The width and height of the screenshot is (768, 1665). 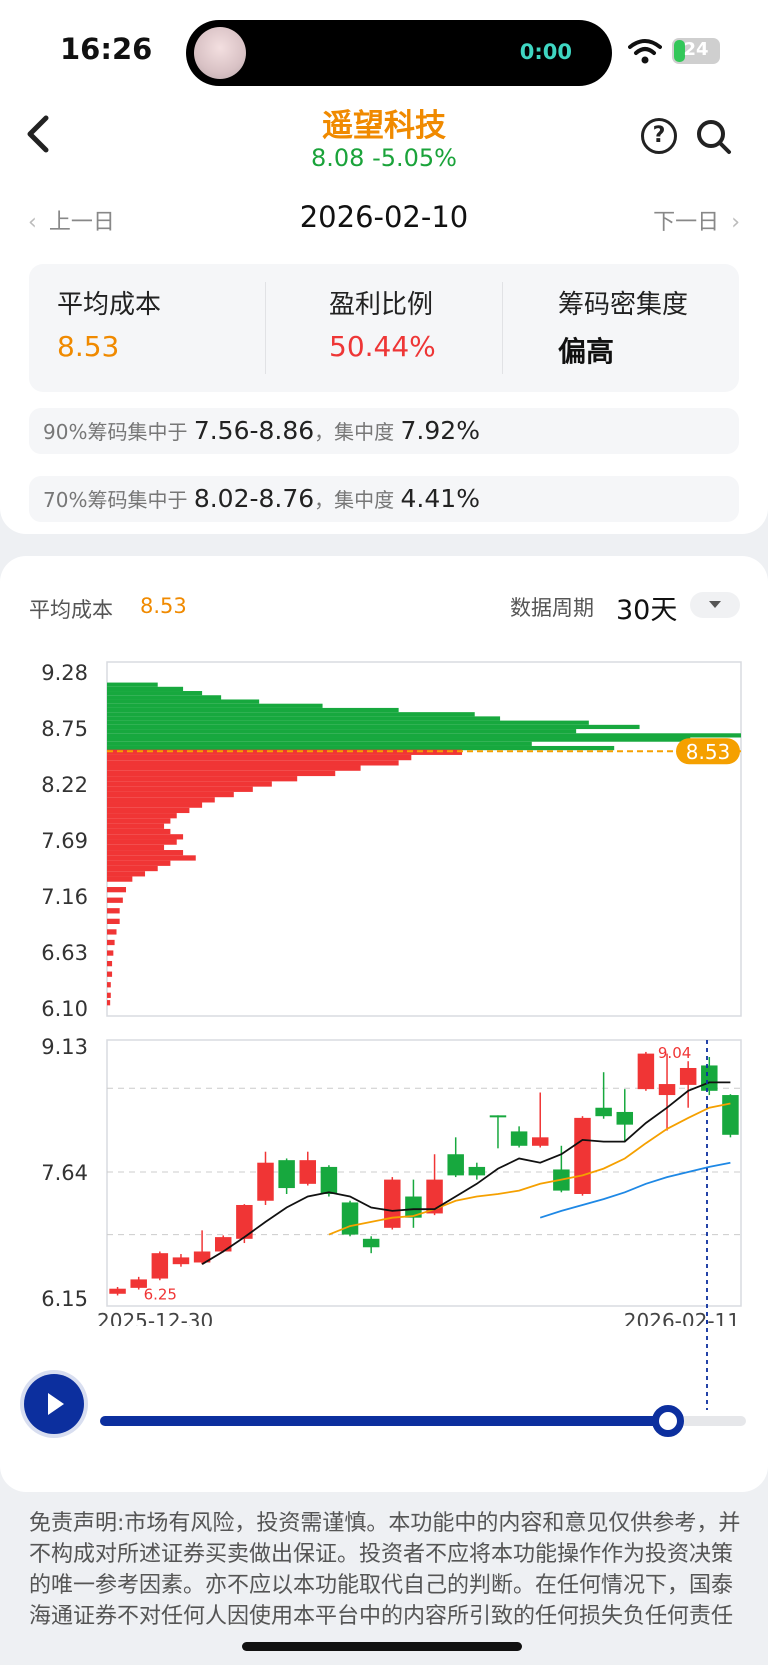 I want to click on avg-cost-label: 平均成本, so click(x=71, y=610).